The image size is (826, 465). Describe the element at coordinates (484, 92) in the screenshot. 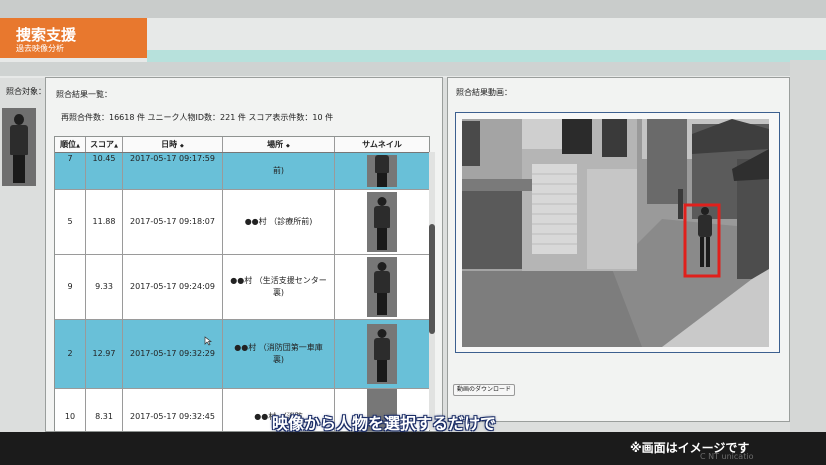

I see `video-title: 照合結果動画：` at that location.